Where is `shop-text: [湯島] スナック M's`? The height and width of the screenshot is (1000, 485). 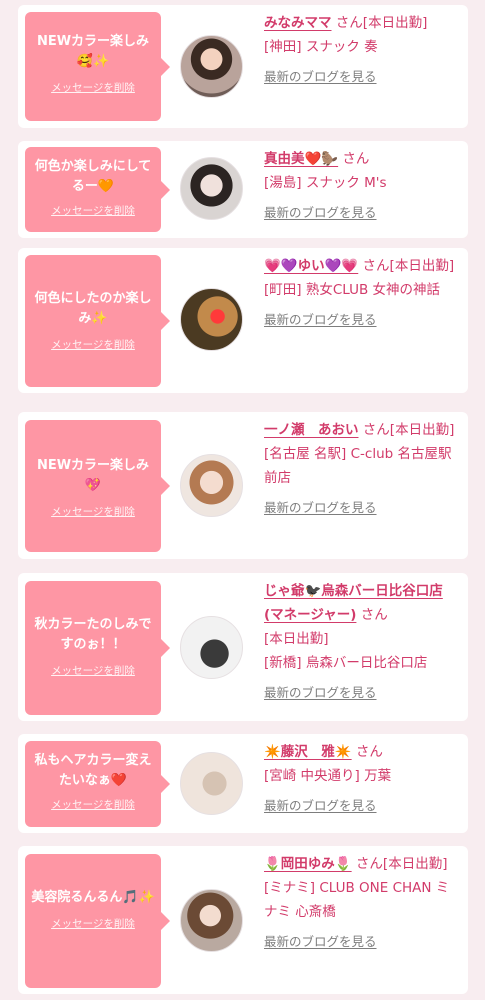
shop-text: [湯島] スナック M's is located at coordinates (325, 183).